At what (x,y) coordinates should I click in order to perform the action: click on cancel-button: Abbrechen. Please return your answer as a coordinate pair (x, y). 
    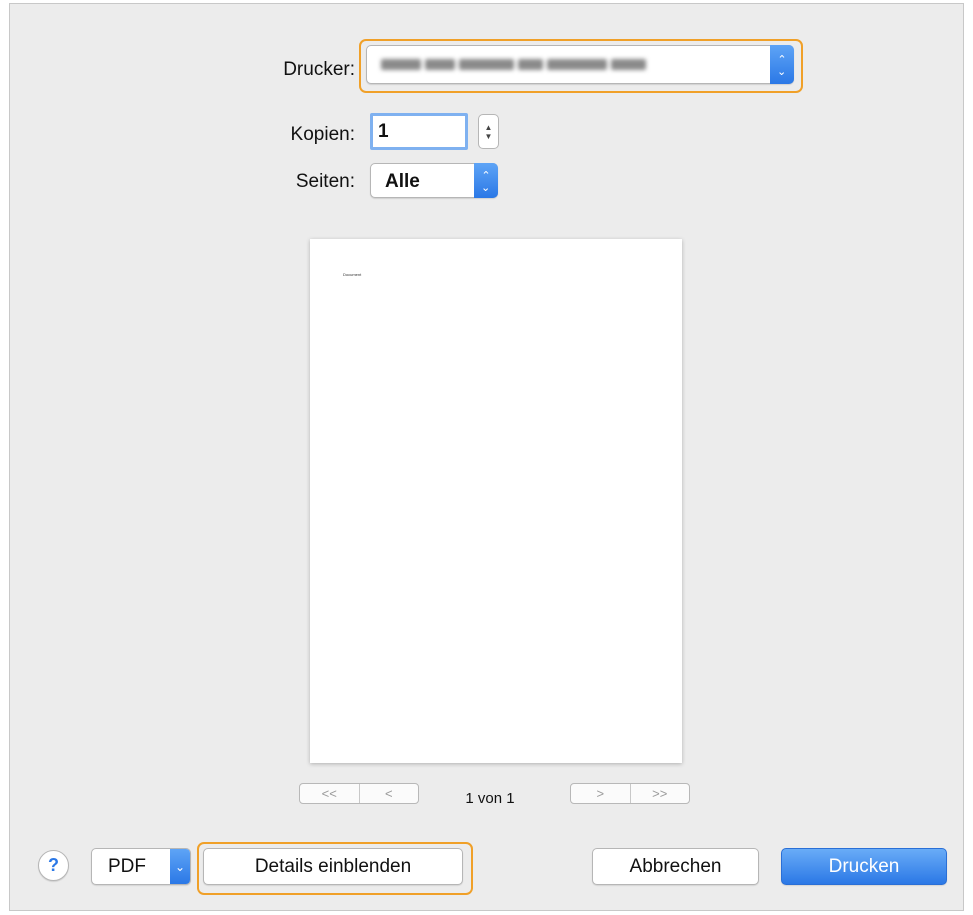
    Looking at the image, I should click on (675, 866).